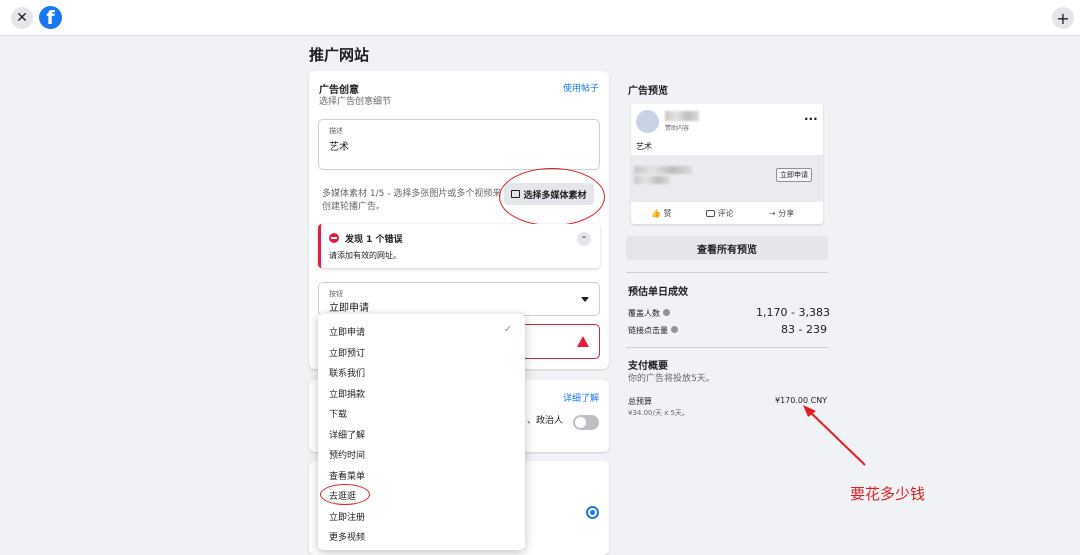  Describe the element at coordinates (347, 536) in the screenshot. I see `dropdown-option: 更多视频` at that location.